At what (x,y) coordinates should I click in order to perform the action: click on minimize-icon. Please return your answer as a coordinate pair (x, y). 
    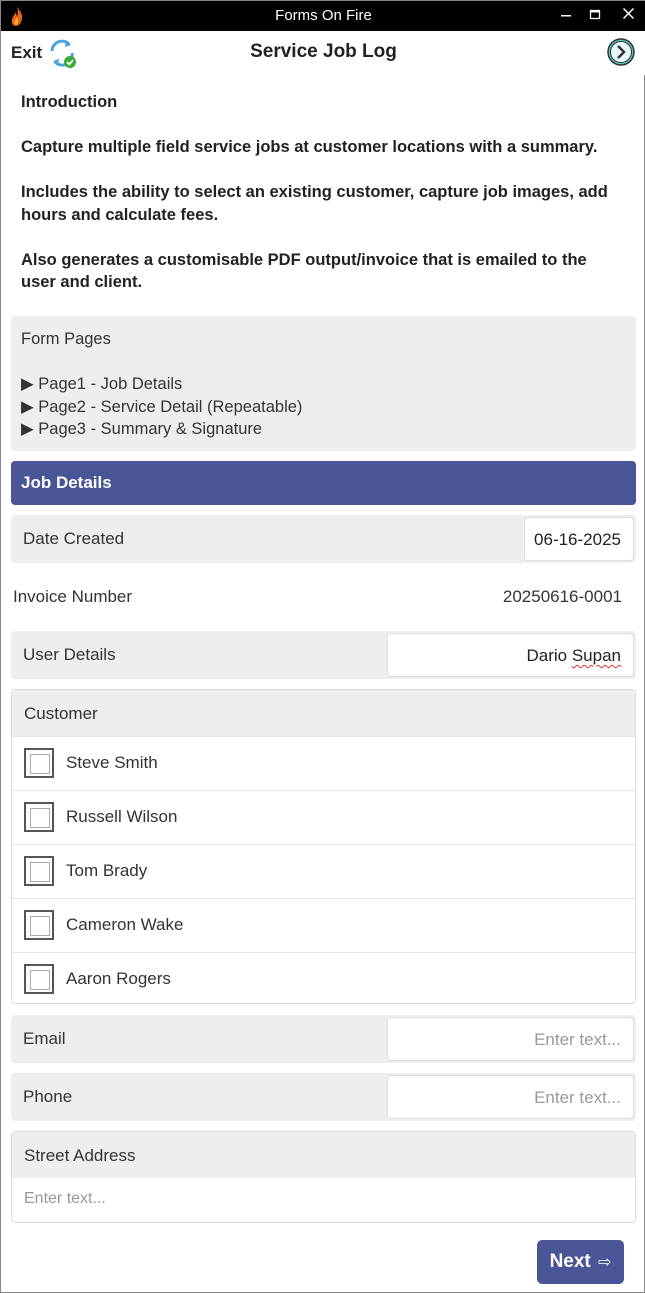
    Looking at the image, I should click on (566, 16).